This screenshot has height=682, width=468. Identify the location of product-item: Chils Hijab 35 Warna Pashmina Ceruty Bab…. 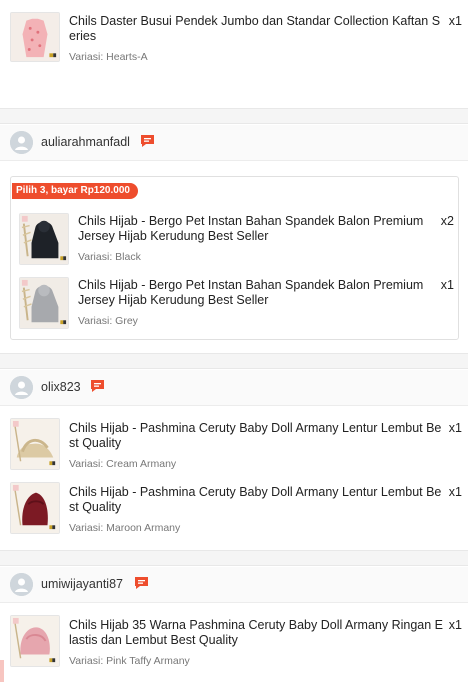
(234, 637).